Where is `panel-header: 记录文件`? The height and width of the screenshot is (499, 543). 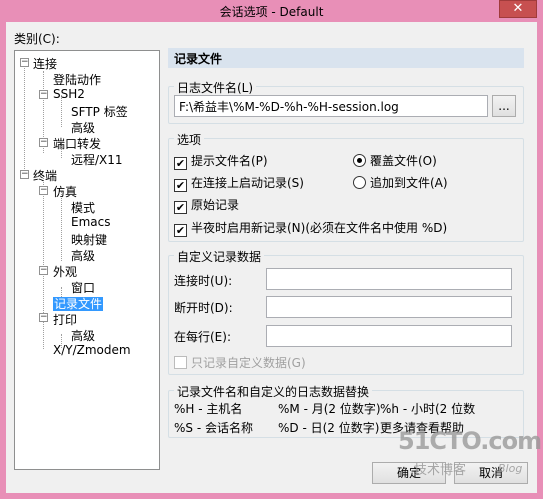 panel-header: 记录文件 is located at coordinates (346, 58).